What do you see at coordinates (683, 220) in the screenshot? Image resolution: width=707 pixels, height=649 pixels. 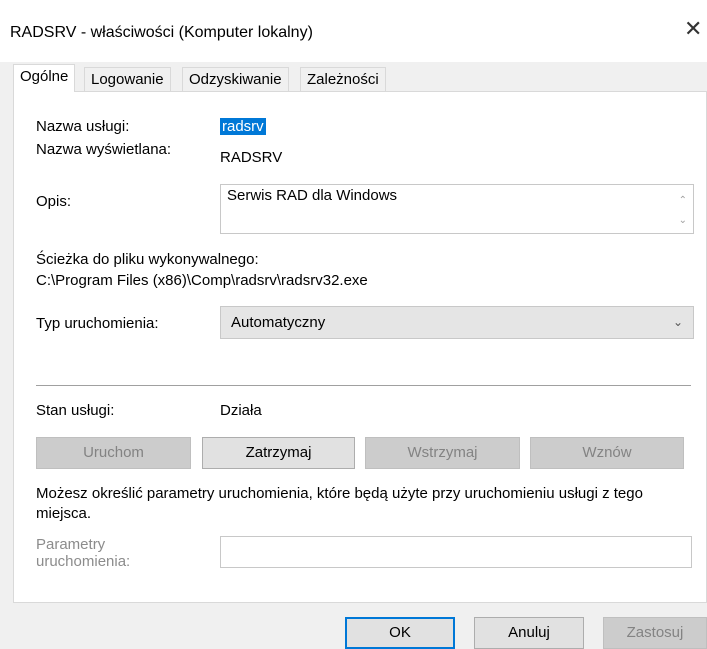 I see `scroll-down-icon: ⌄` at bounding box center [683, 220].